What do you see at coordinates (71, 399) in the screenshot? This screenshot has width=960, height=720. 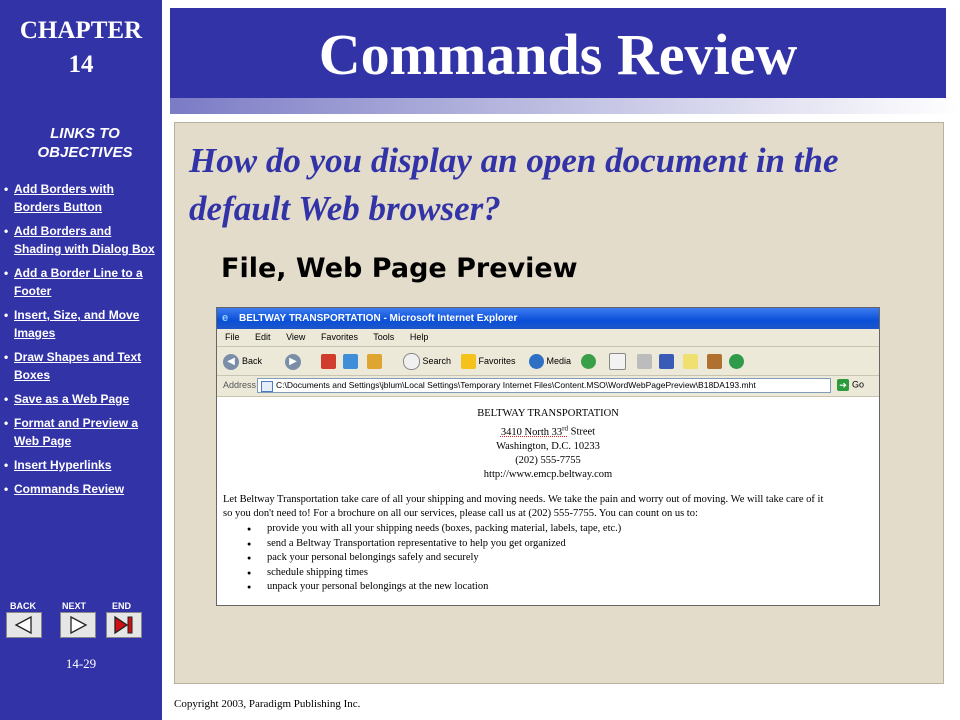 I see `objective-link: Save as a Web Page` at bounding box center [71, 399].